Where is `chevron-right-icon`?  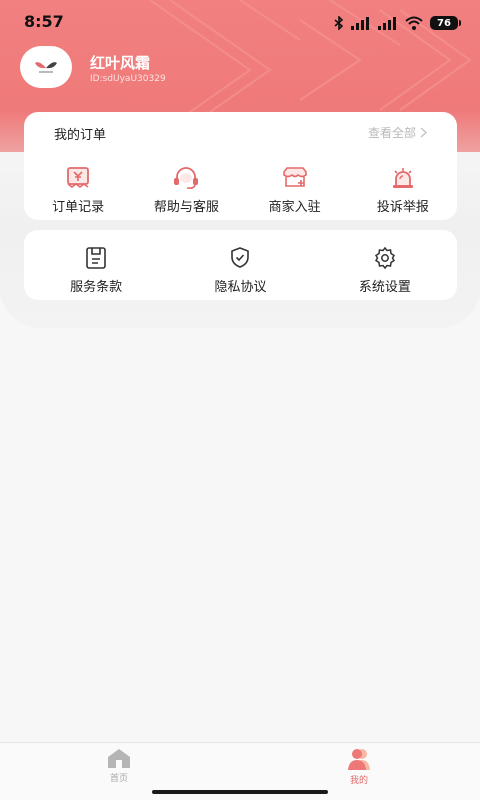 chevron-right-icon is located at coordinates (423, 132).